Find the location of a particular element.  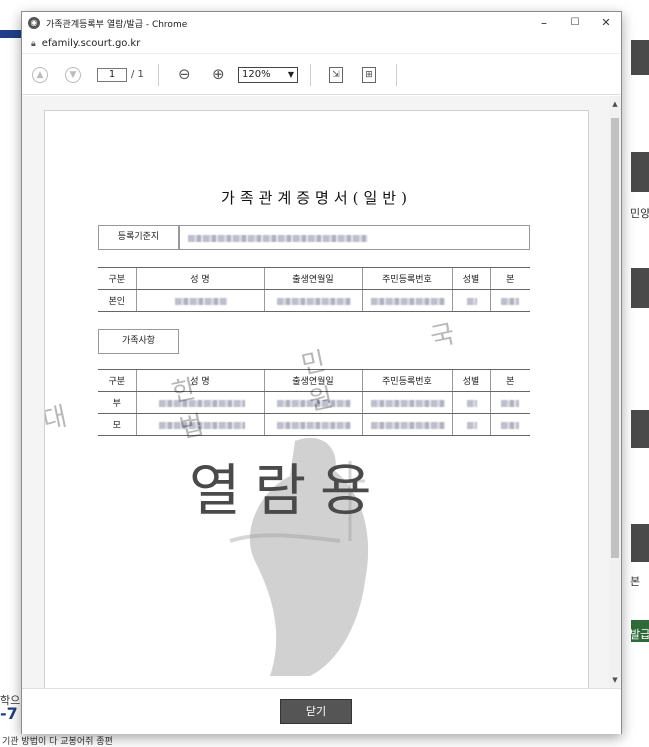

page-total: / 1 is located at coordinates (137, 74).